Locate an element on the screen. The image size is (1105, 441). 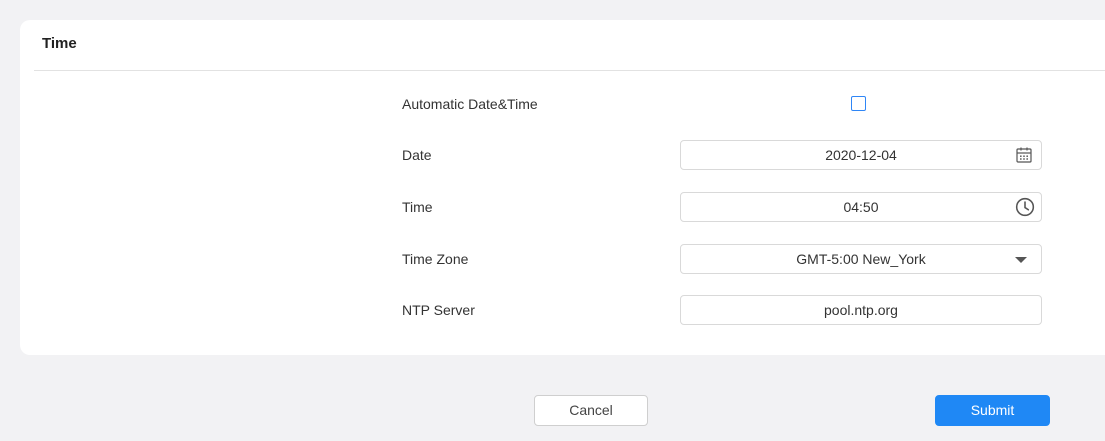
time-label: Time is located at coordinates (417, 207).